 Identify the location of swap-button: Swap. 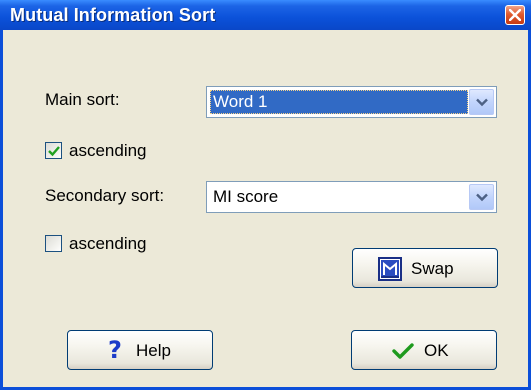
(425, 268).